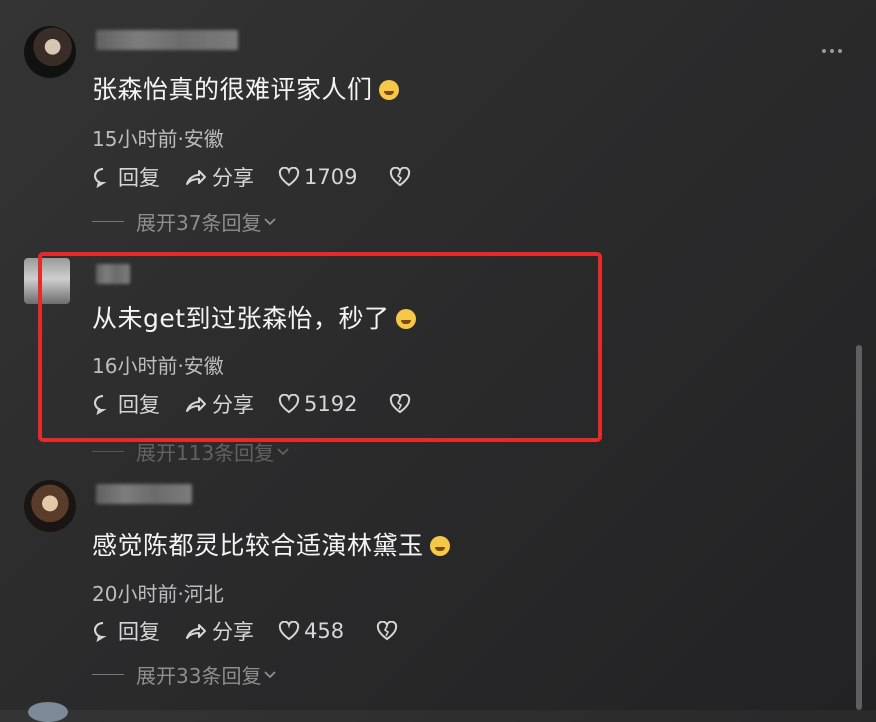 This screenshot has width=876, height=722. Describe the element at coordinates (158, 139) in the screenshot. I see `comment-meta: 15小时前·安徽` at that location.